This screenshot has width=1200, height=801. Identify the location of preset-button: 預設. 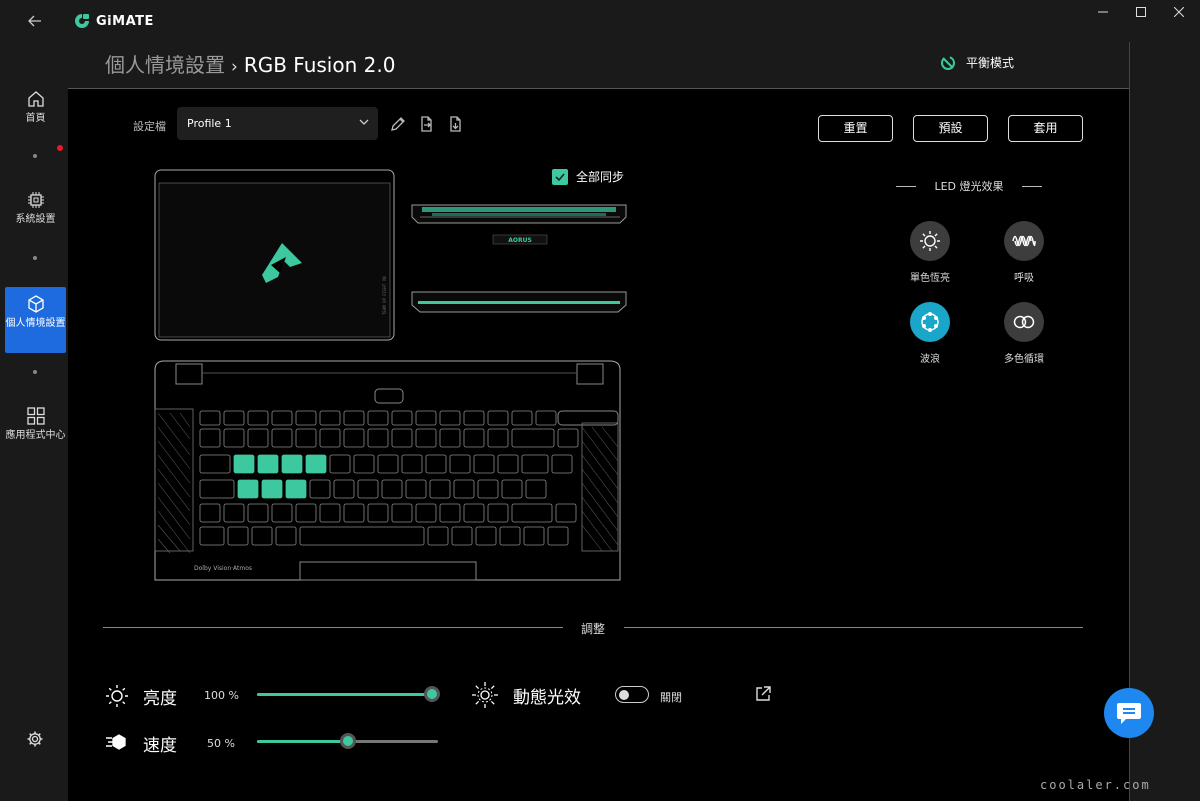
(950, 128).